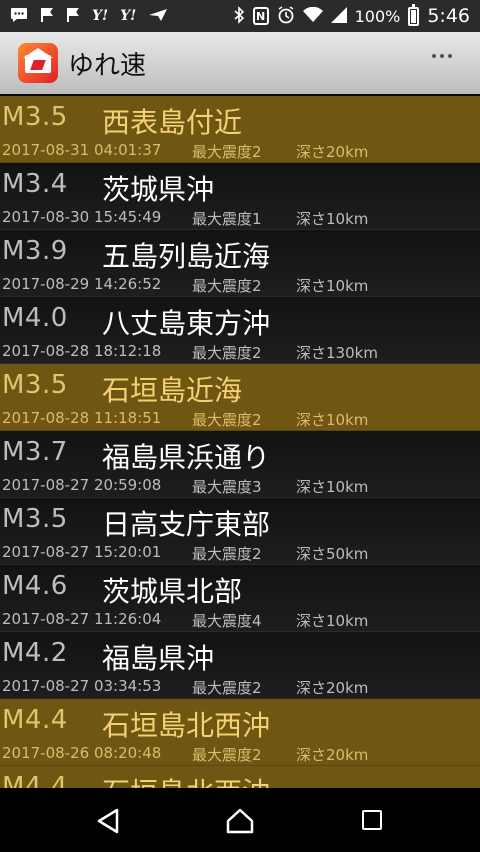 The width and height of the screenshot is (480, 852). I want to click on overflow-menu-icon, so click(442, 56).